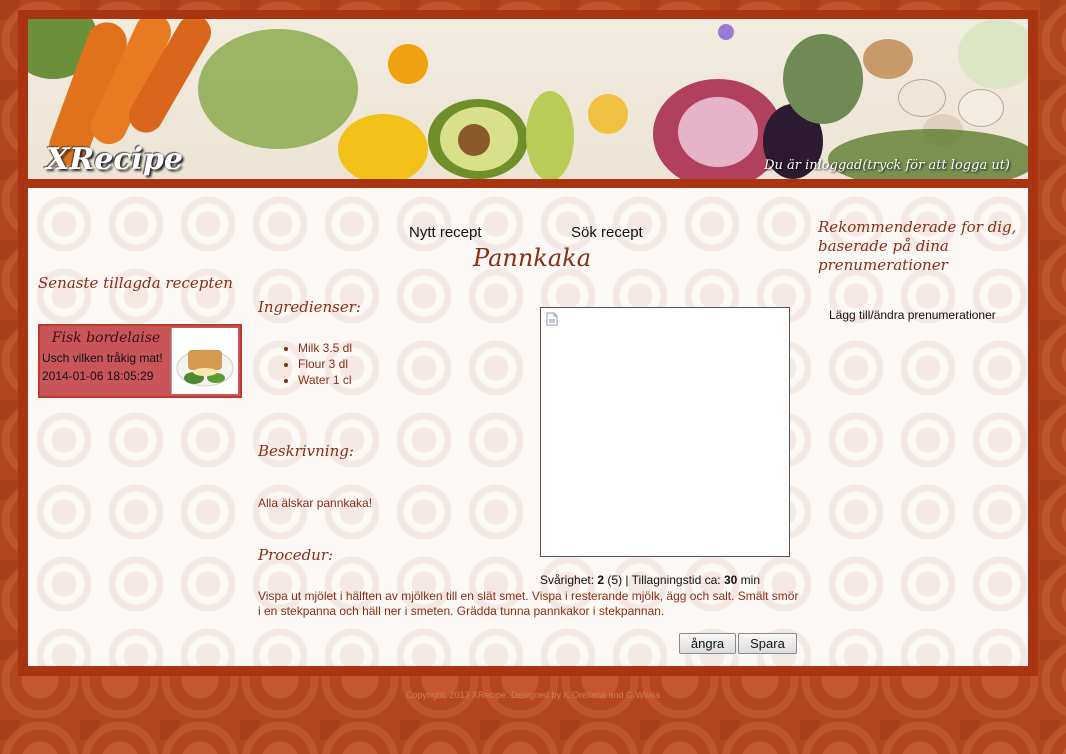 This screenshot has width=1066, height=754. I want to click on recipe-title: Pannkaka, so click(532, 258).